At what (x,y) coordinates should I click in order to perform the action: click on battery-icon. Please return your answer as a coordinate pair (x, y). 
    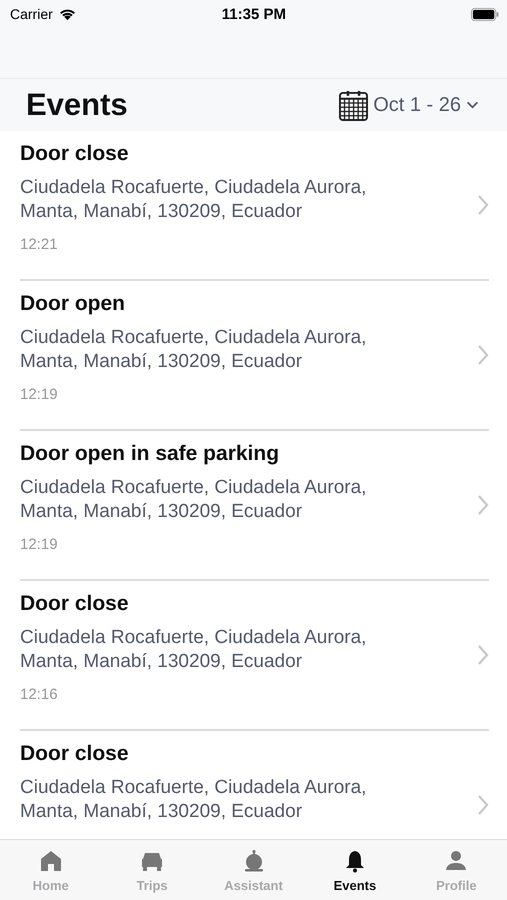
    Looking at the image, I should click on (485, 14).